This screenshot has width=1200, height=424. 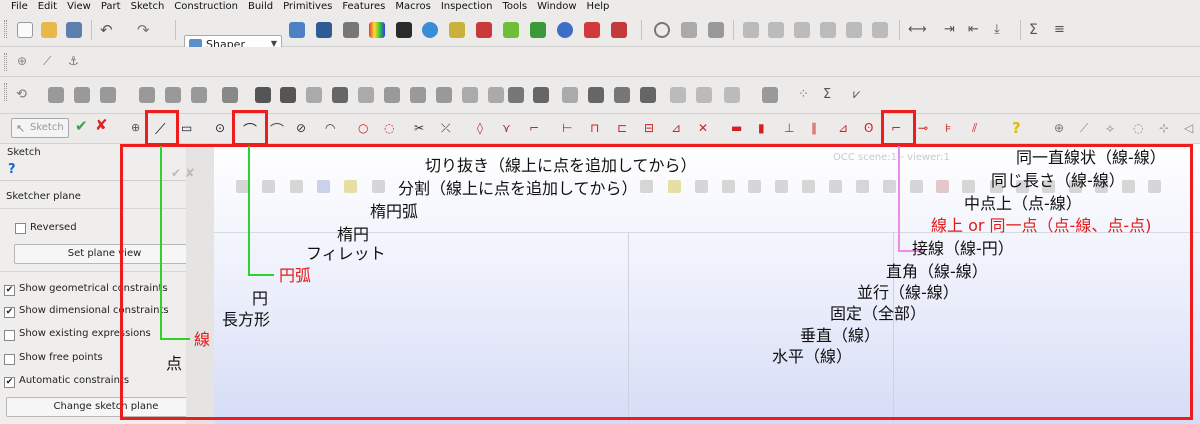 I want to click on constraint-e-icon: ⊿, so click(x=679, y=129).